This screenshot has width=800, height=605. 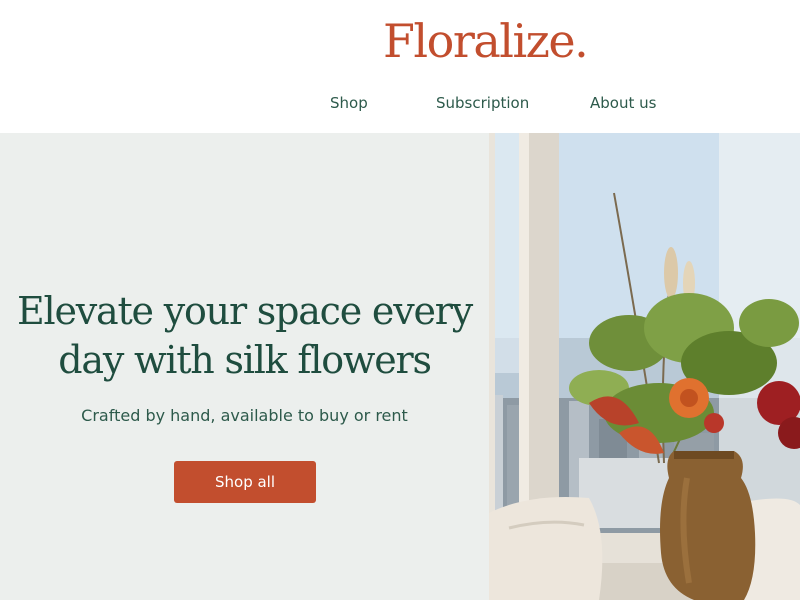 What do you see at coordinates (244, 311) in the screenshot?
I see `hero-headline-line-1: Elevate your space every` at bounding box center [244, 311].